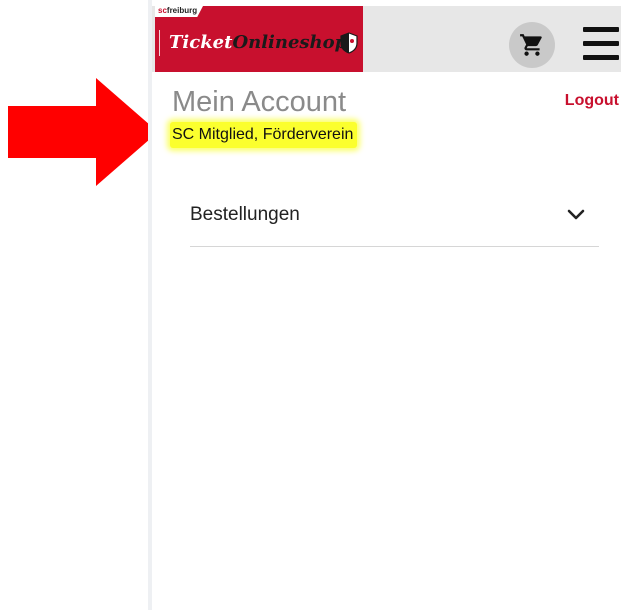  I want to click on hamburger-menu-button, so click(601, 44).